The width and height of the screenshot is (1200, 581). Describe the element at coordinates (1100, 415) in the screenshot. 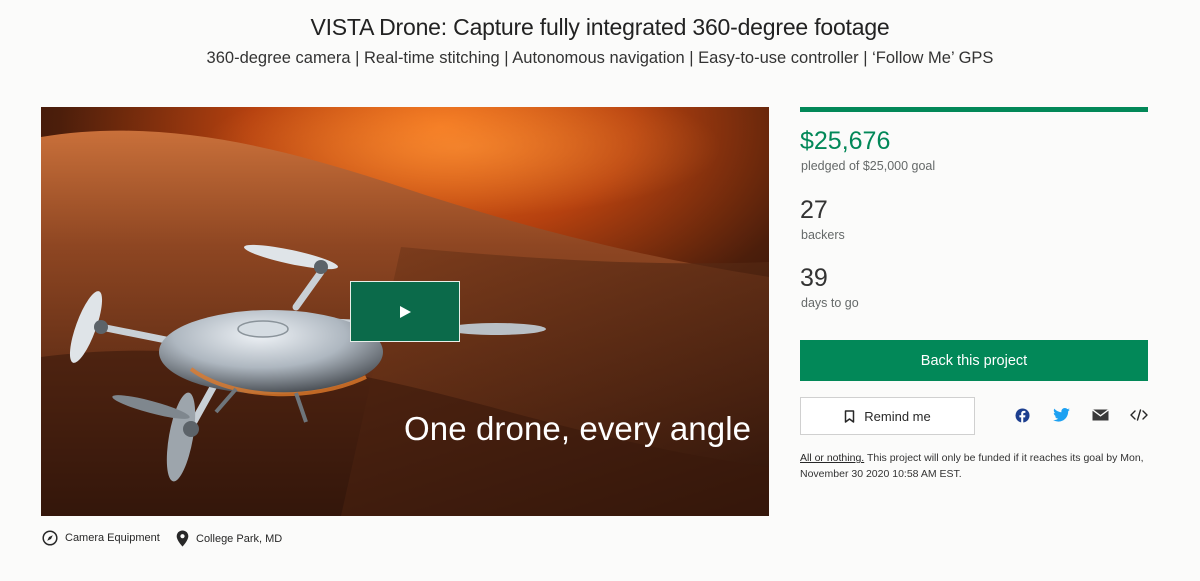

I see `email-icon` at that location.